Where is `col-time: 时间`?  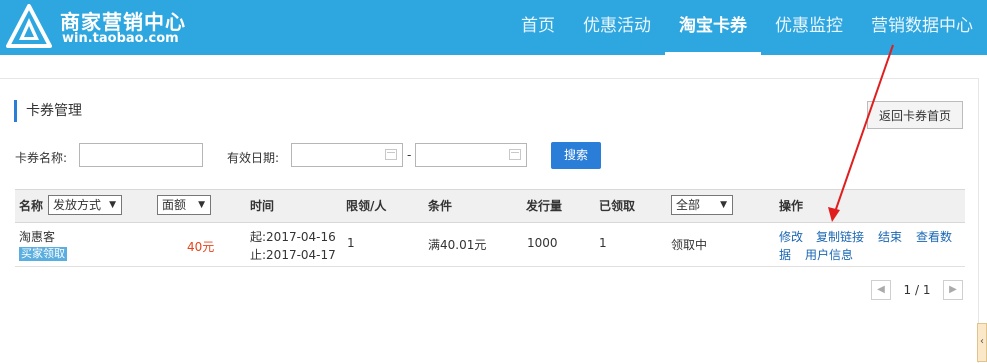 col-time: 时间 is located at coordinates (262, 206).